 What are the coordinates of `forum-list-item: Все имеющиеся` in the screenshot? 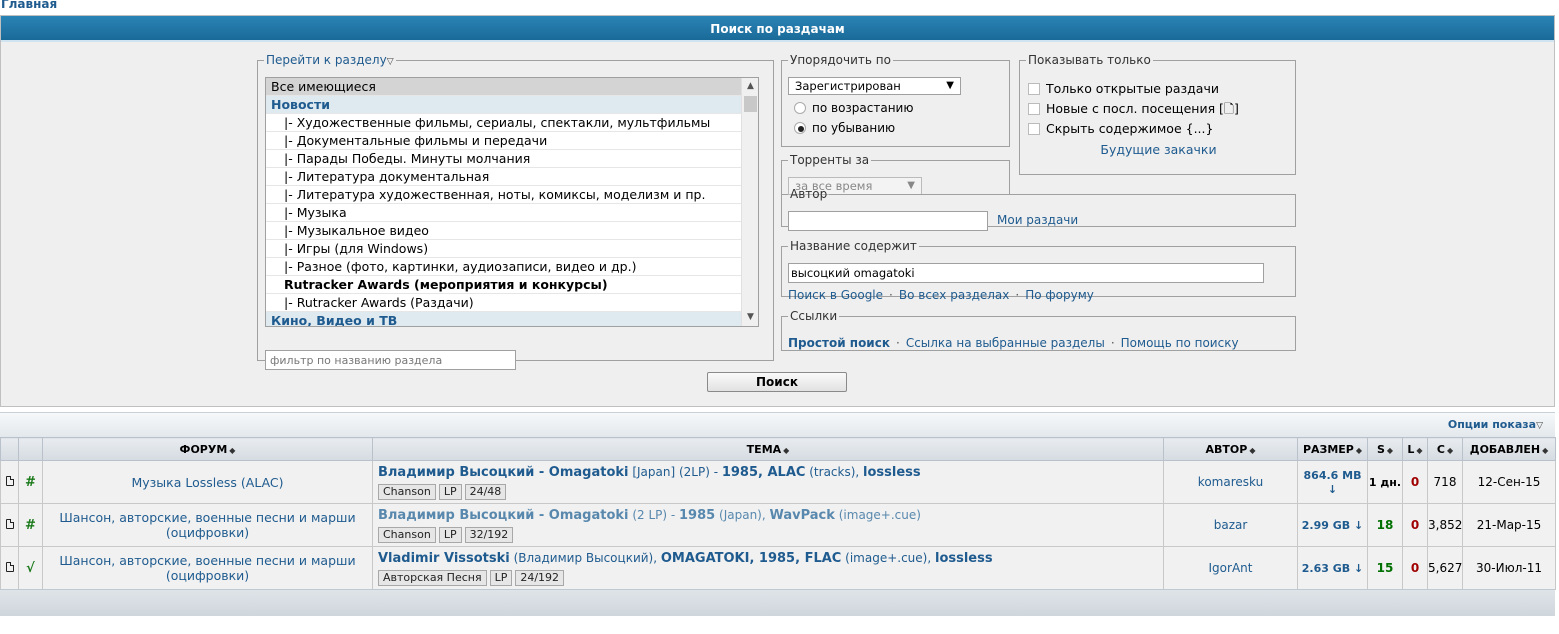 It's located at (512, 87).